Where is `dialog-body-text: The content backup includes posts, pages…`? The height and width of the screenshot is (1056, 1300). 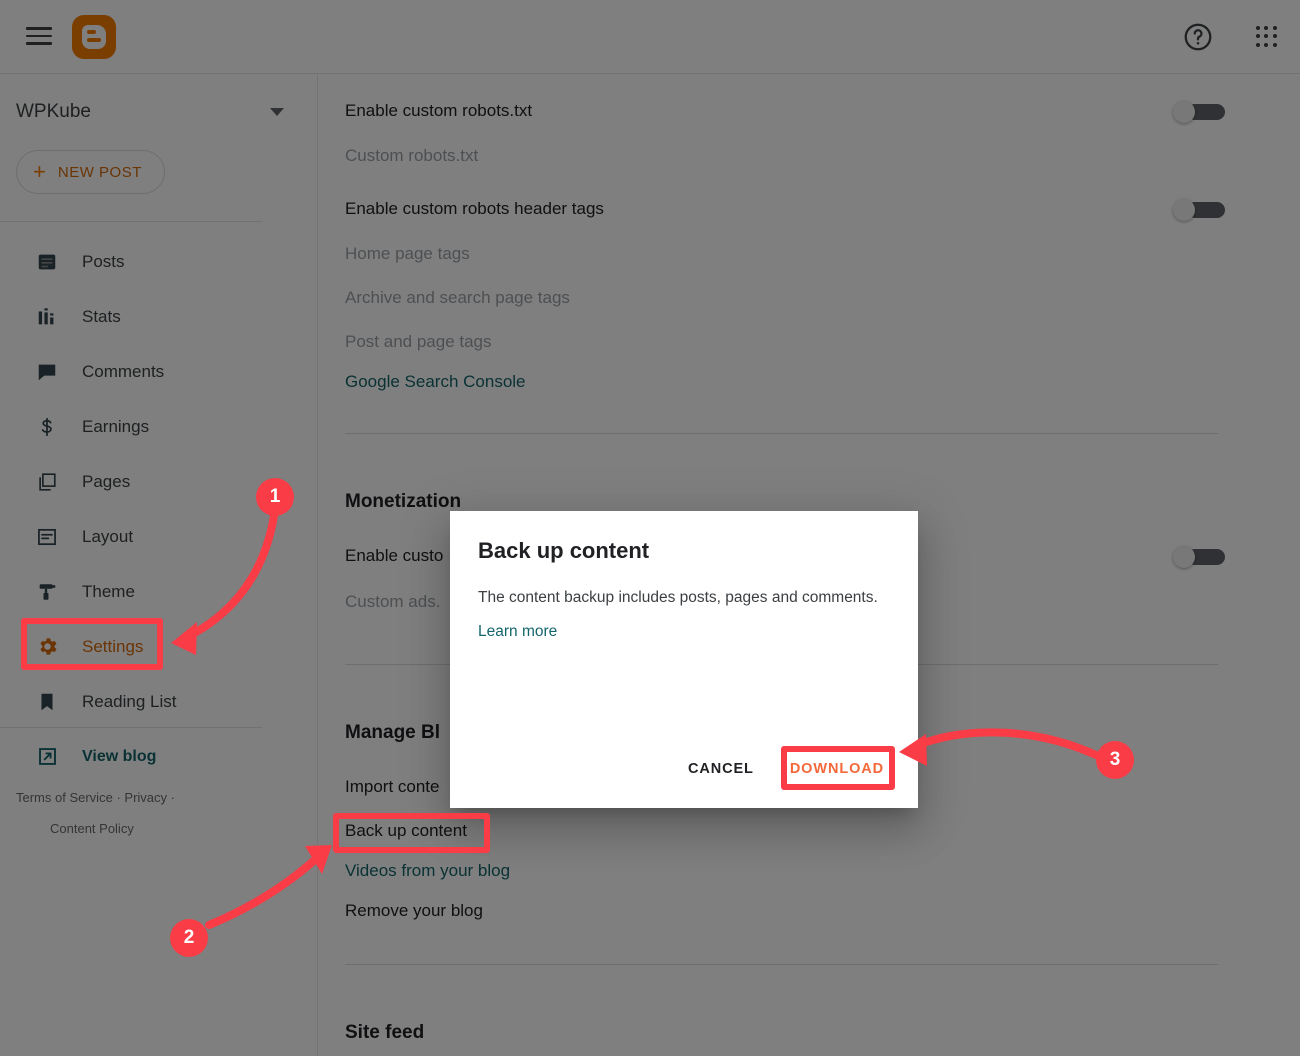
dialog-body-text: The content backup includes posts, pages… is located at coordinates (678, 597).